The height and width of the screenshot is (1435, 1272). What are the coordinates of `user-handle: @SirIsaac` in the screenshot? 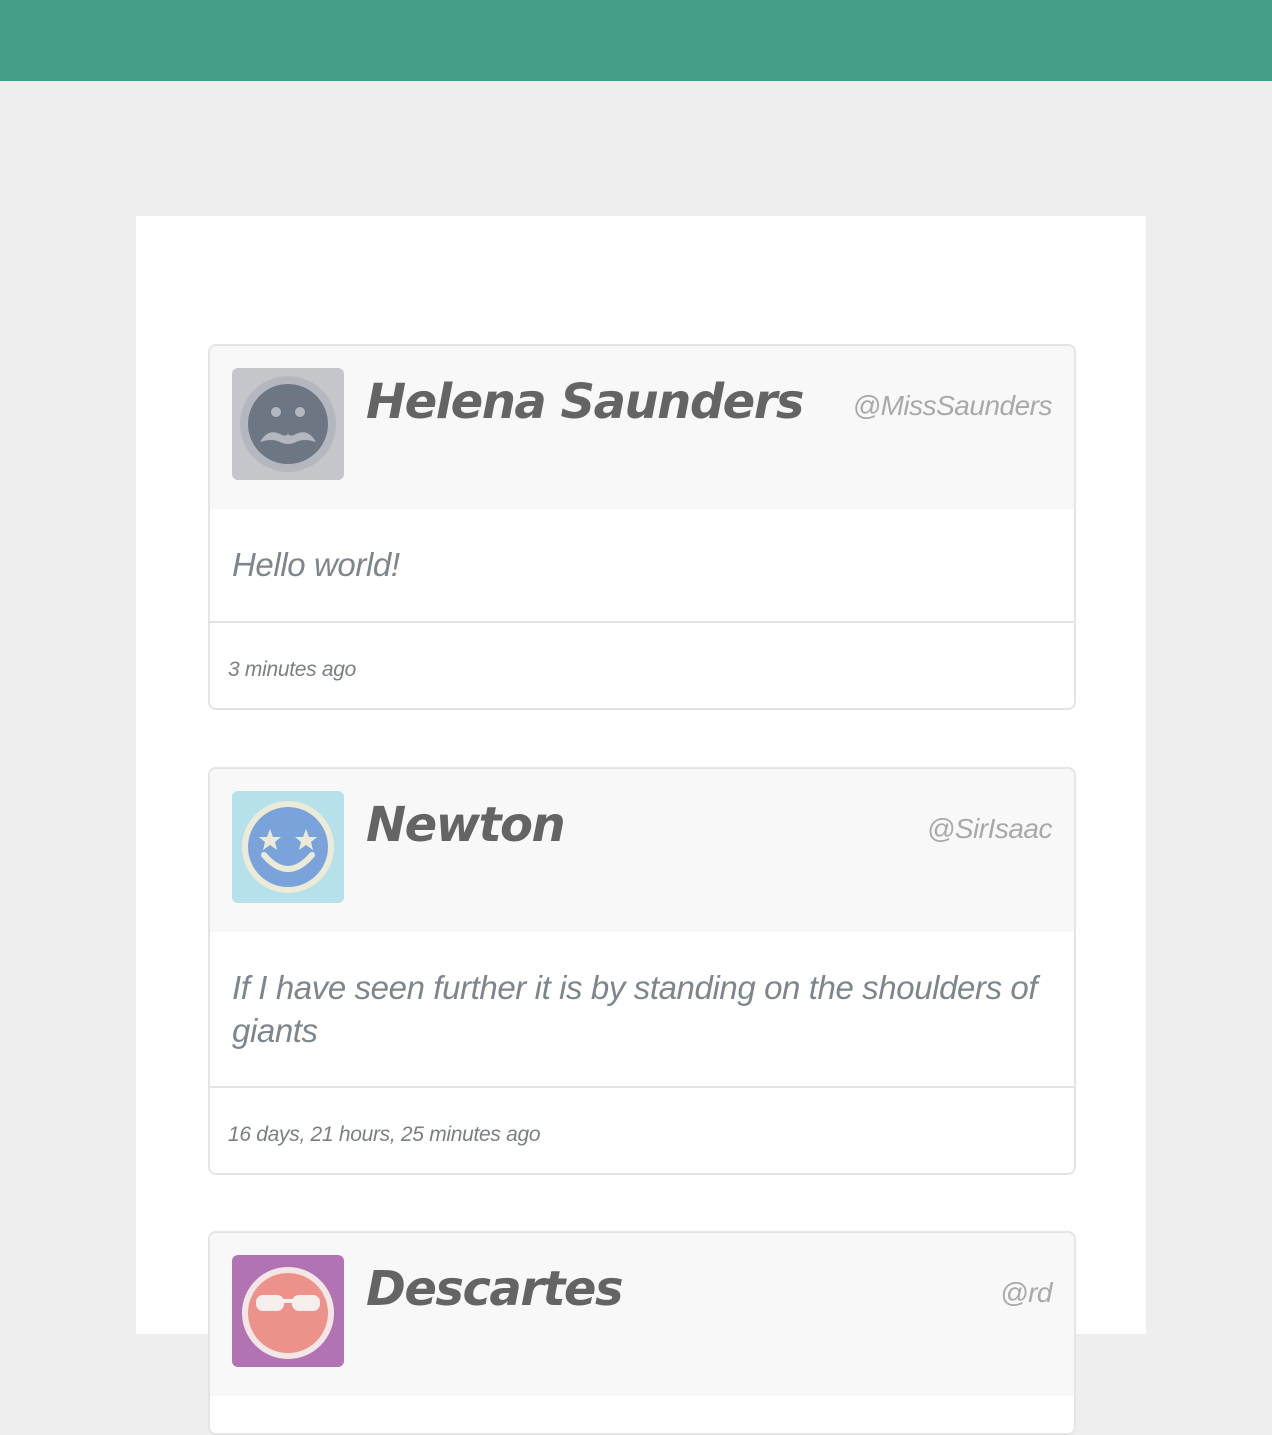 It's located at (990, 829).